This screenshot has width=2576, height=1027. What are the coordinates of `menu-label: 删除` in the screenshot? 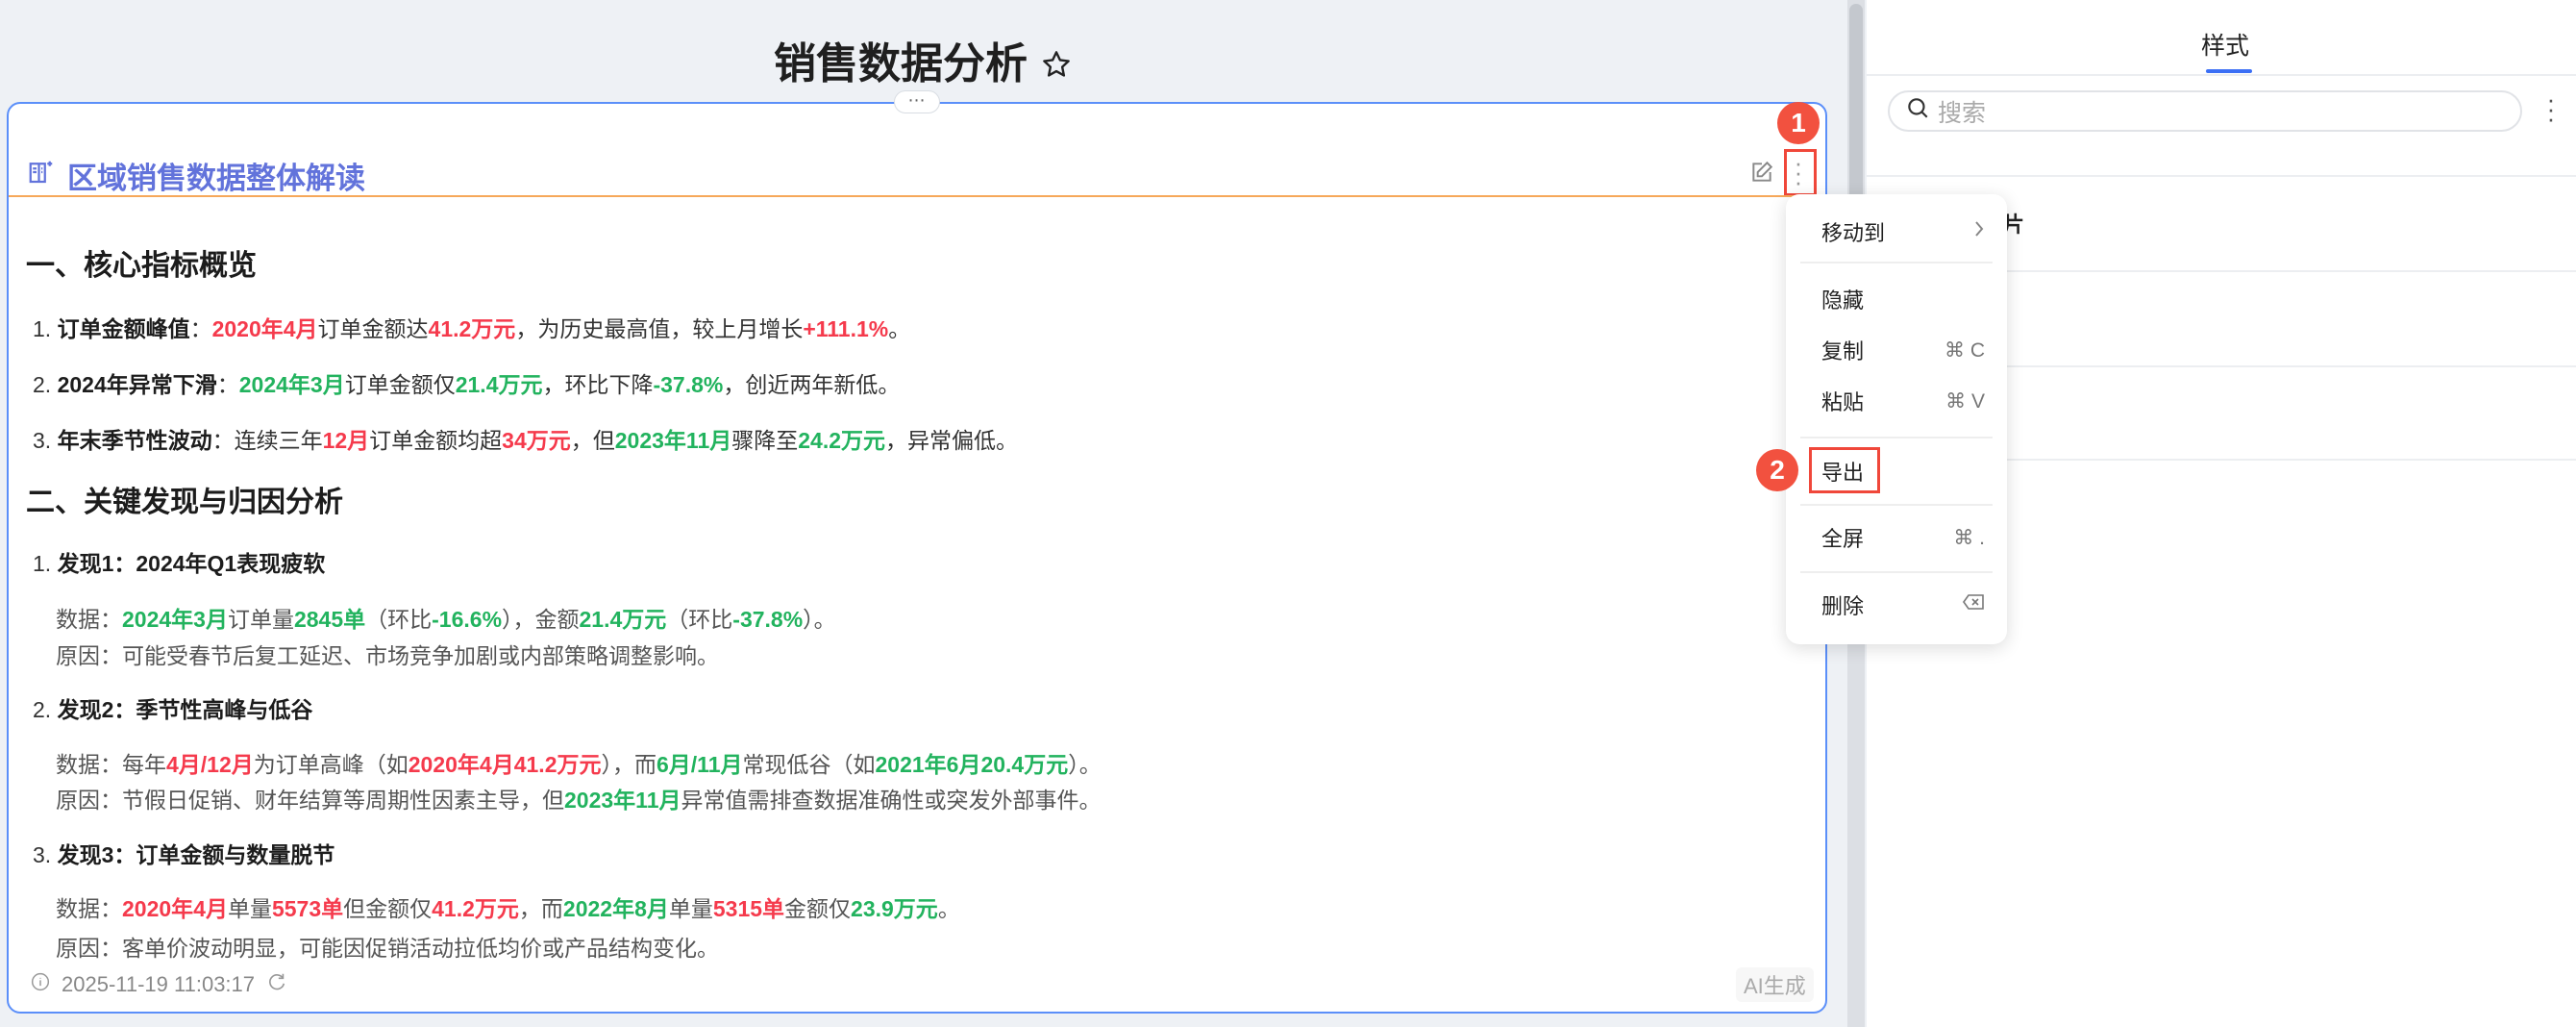 It's located at (1843, 606).